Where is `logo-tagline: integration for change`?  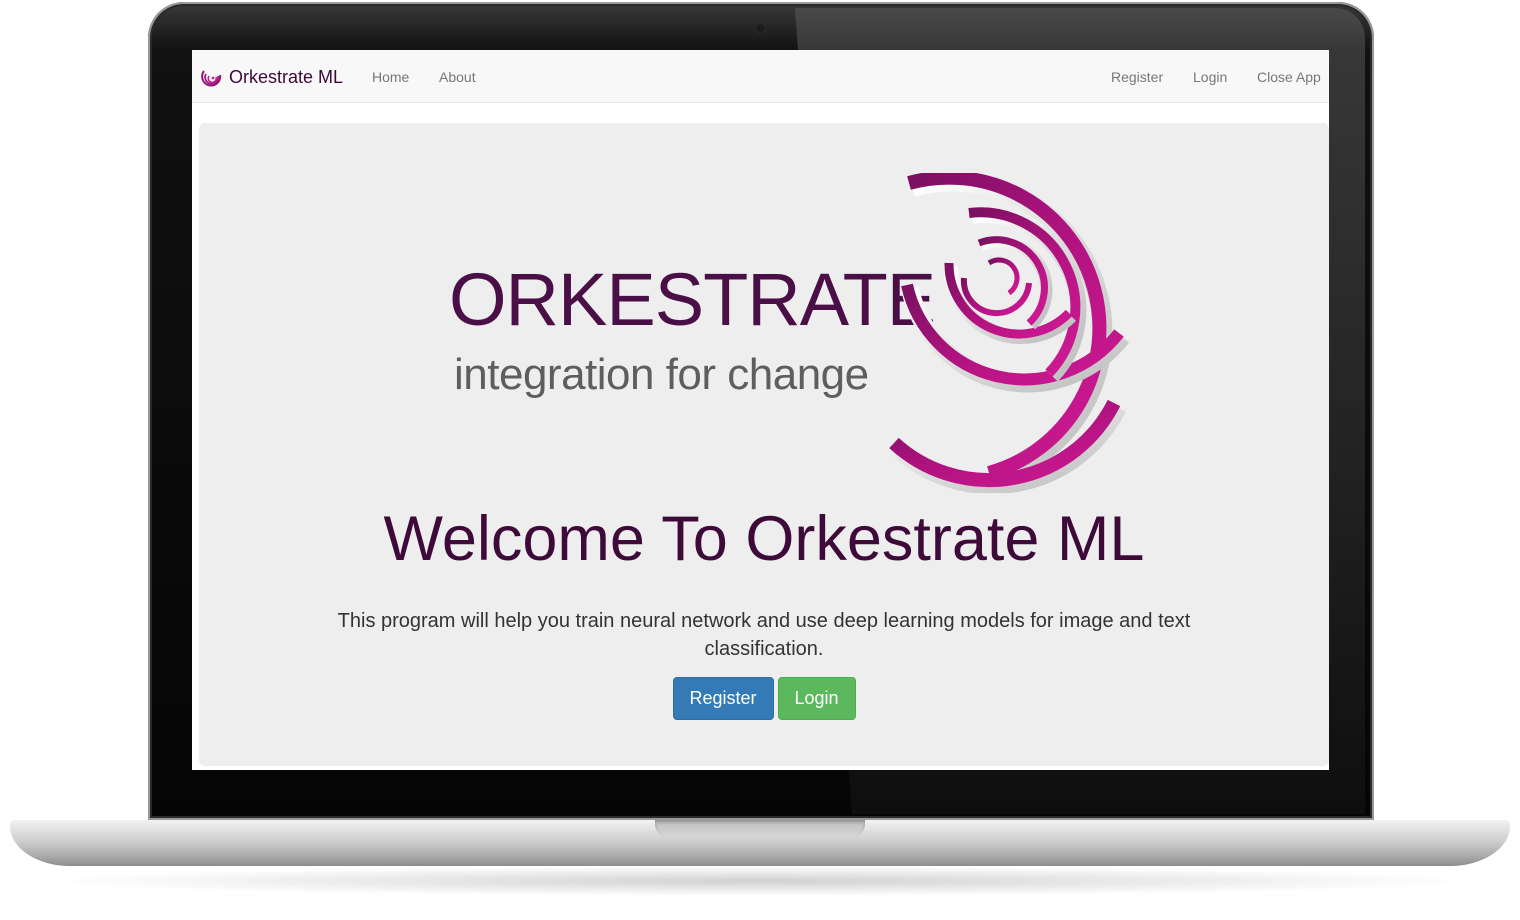 logo-tagline: integration for change is located at coordinates (661, 374).